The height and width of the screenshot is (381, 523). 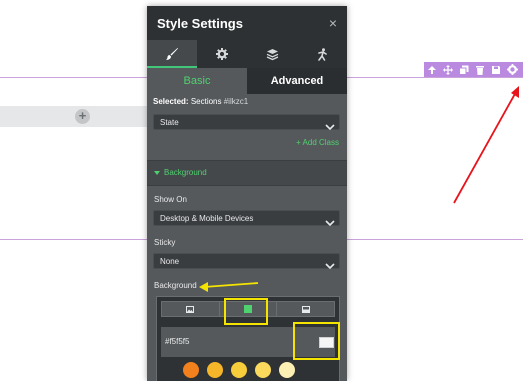 I want to click on panel-header: Style Settings ×, so click(x=247, y=23).